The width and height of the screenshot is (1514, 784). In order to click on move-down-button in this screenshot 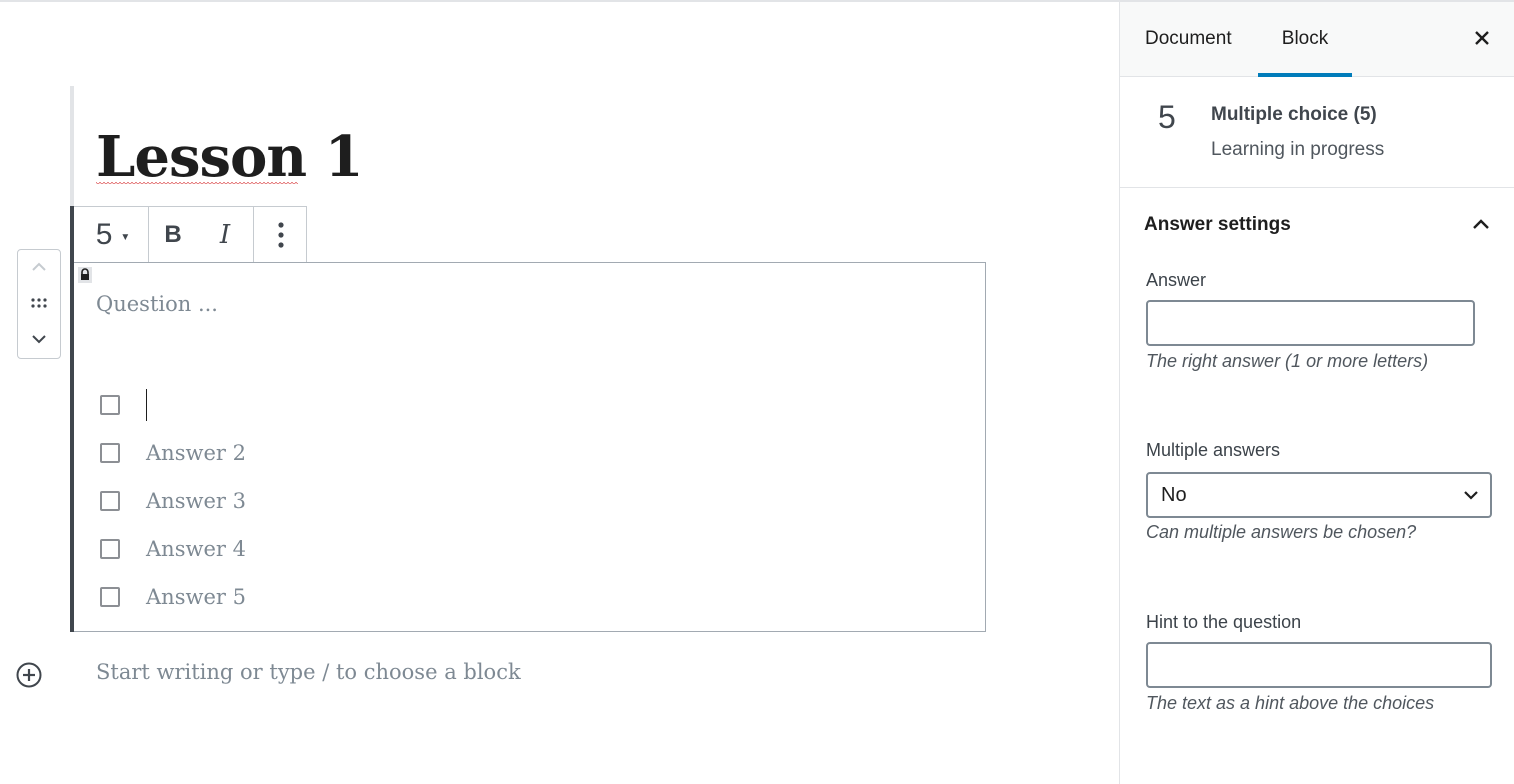, I will do `click(39, 339)`.